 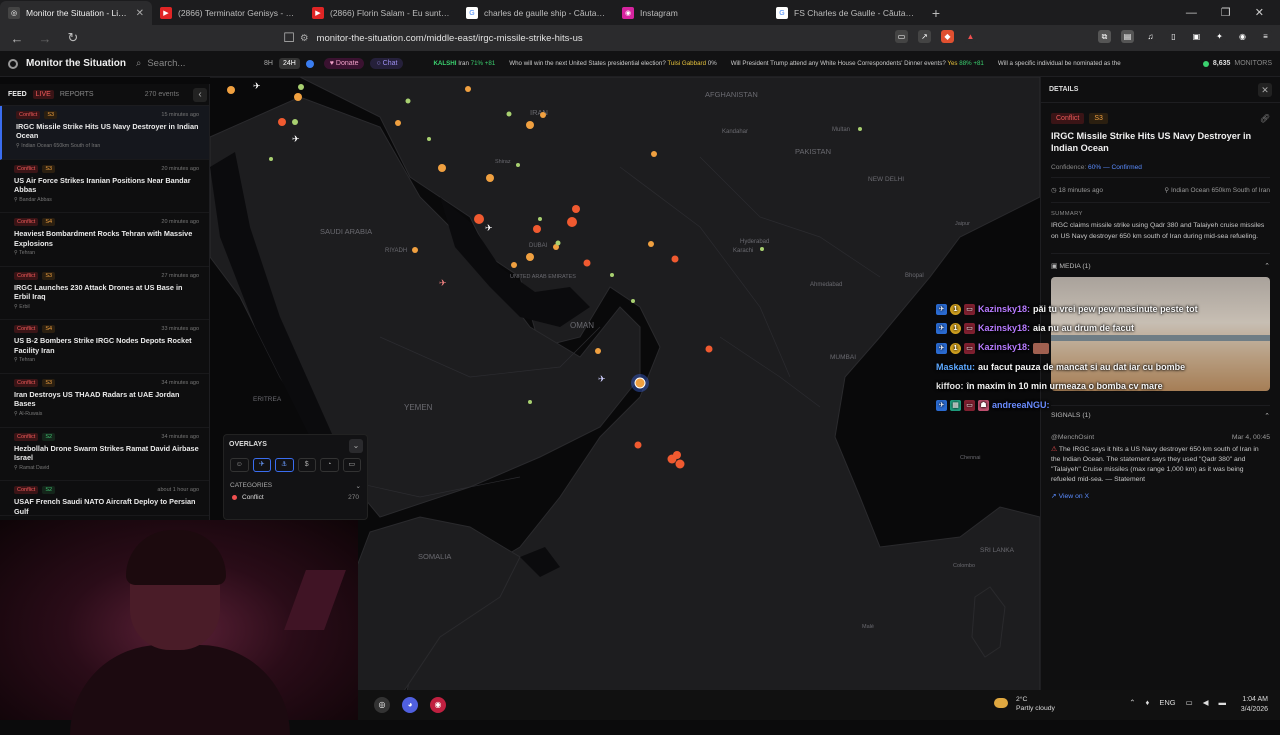 What do you see at coordinates (464, 63) in the screenshot?
I see `ticker-item: KALSHI Iran 71% +81` at bounding box center [464, 63].